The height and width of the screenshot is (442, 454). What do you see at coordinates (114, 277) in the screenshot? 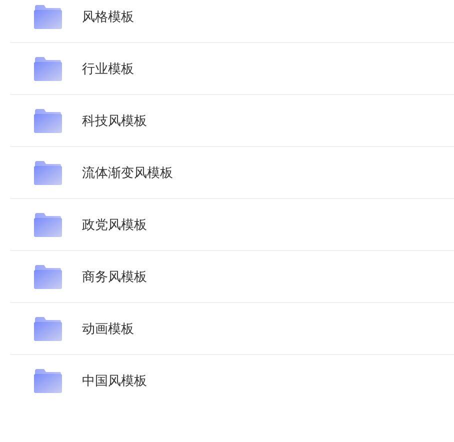
I see `folder-name: 商务风模板` at bounding box center [114, 277].